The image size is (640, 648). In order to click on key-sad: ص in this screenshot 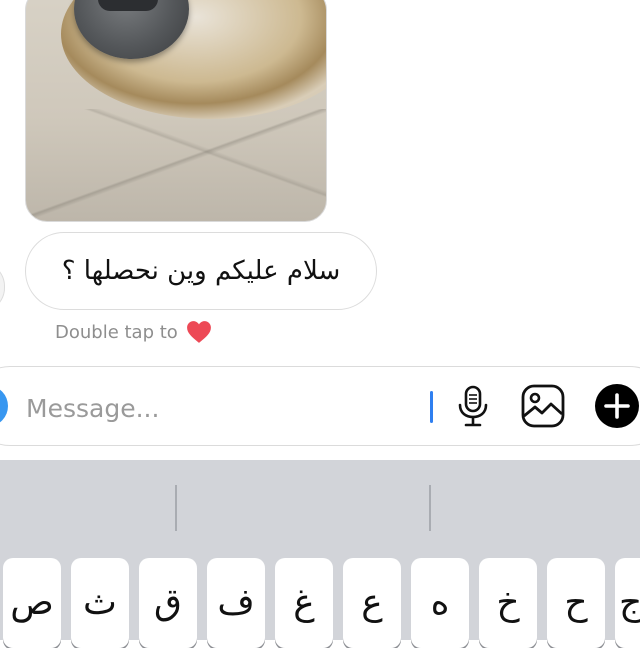, I will do `click(32, 603)`.